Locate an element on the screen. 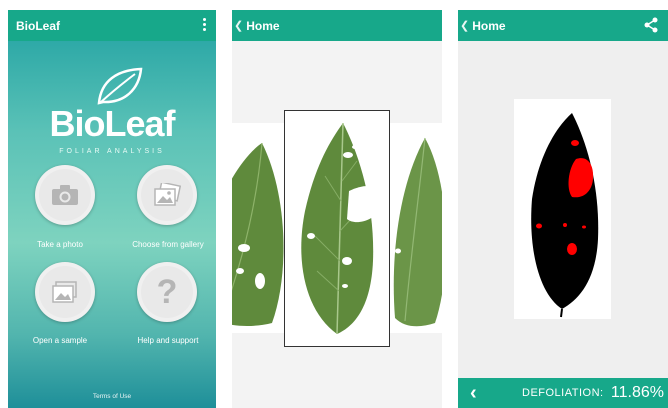  app-bar: BioLeaf is located at coordinates (112, 25).